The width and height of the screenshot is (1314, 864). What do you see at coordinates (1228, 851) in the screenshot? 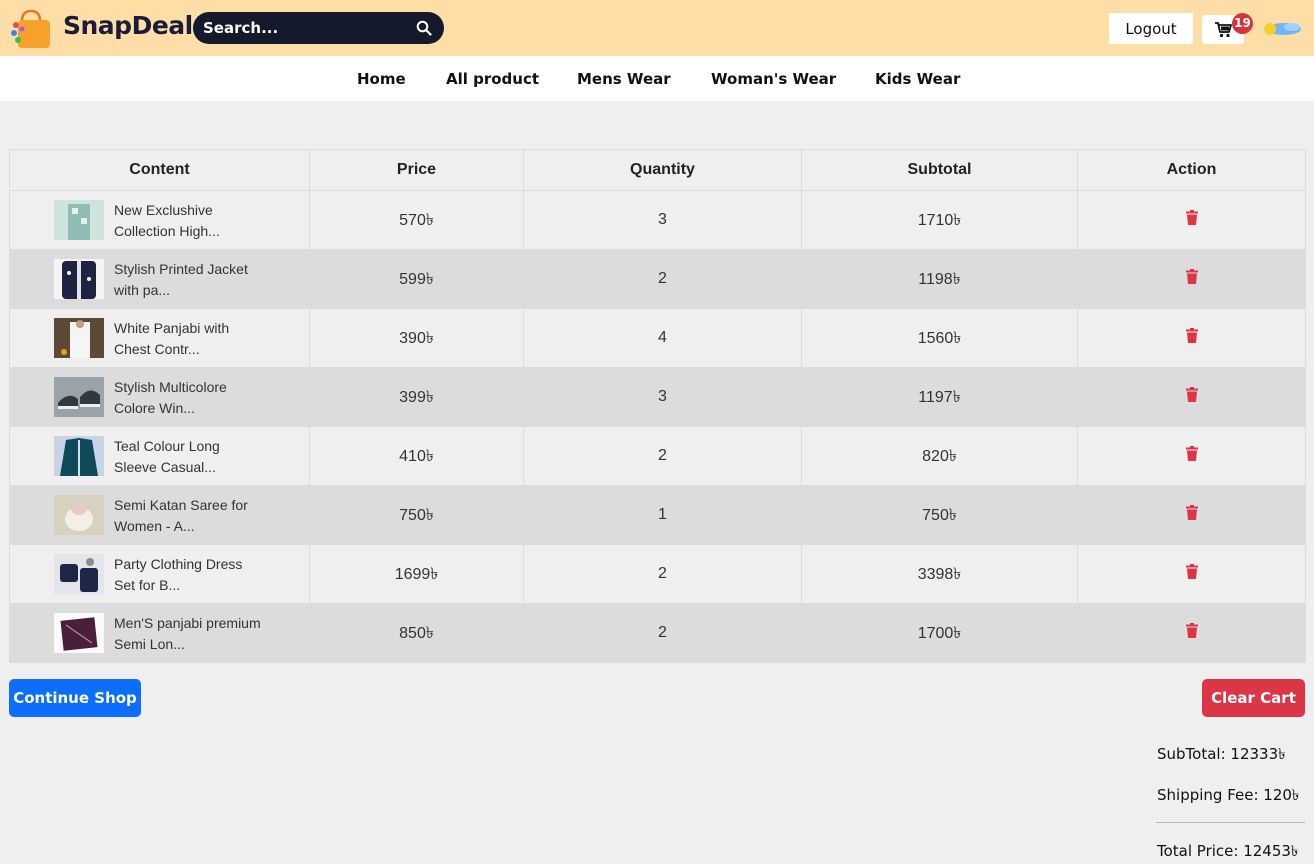
I see `summary-total-price: Total Price: 12453৳` at bounding box center [1228, 851].